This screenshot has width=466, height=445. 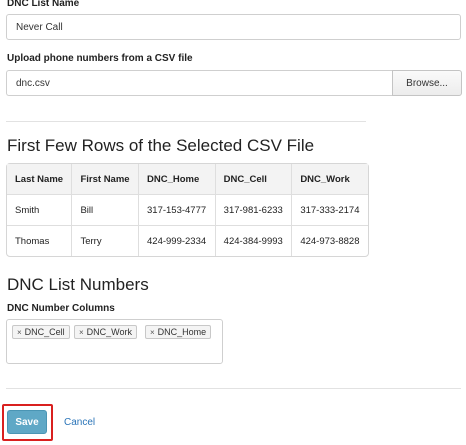 I want to click on file-name-field: dnc.csv, so click(x=199, y=83).